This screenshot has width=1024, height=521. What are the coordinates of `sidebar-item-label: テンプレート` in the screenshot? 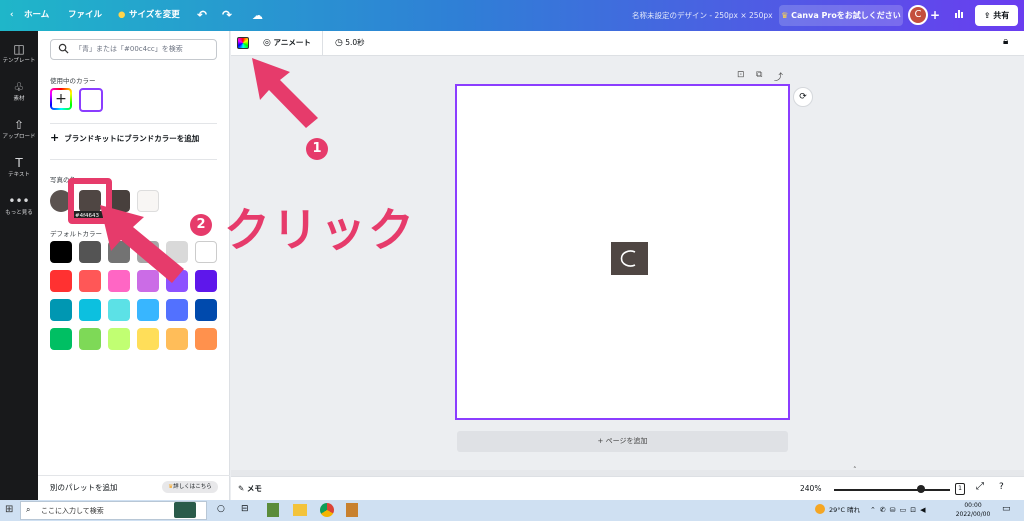 It's located at (19, 61).